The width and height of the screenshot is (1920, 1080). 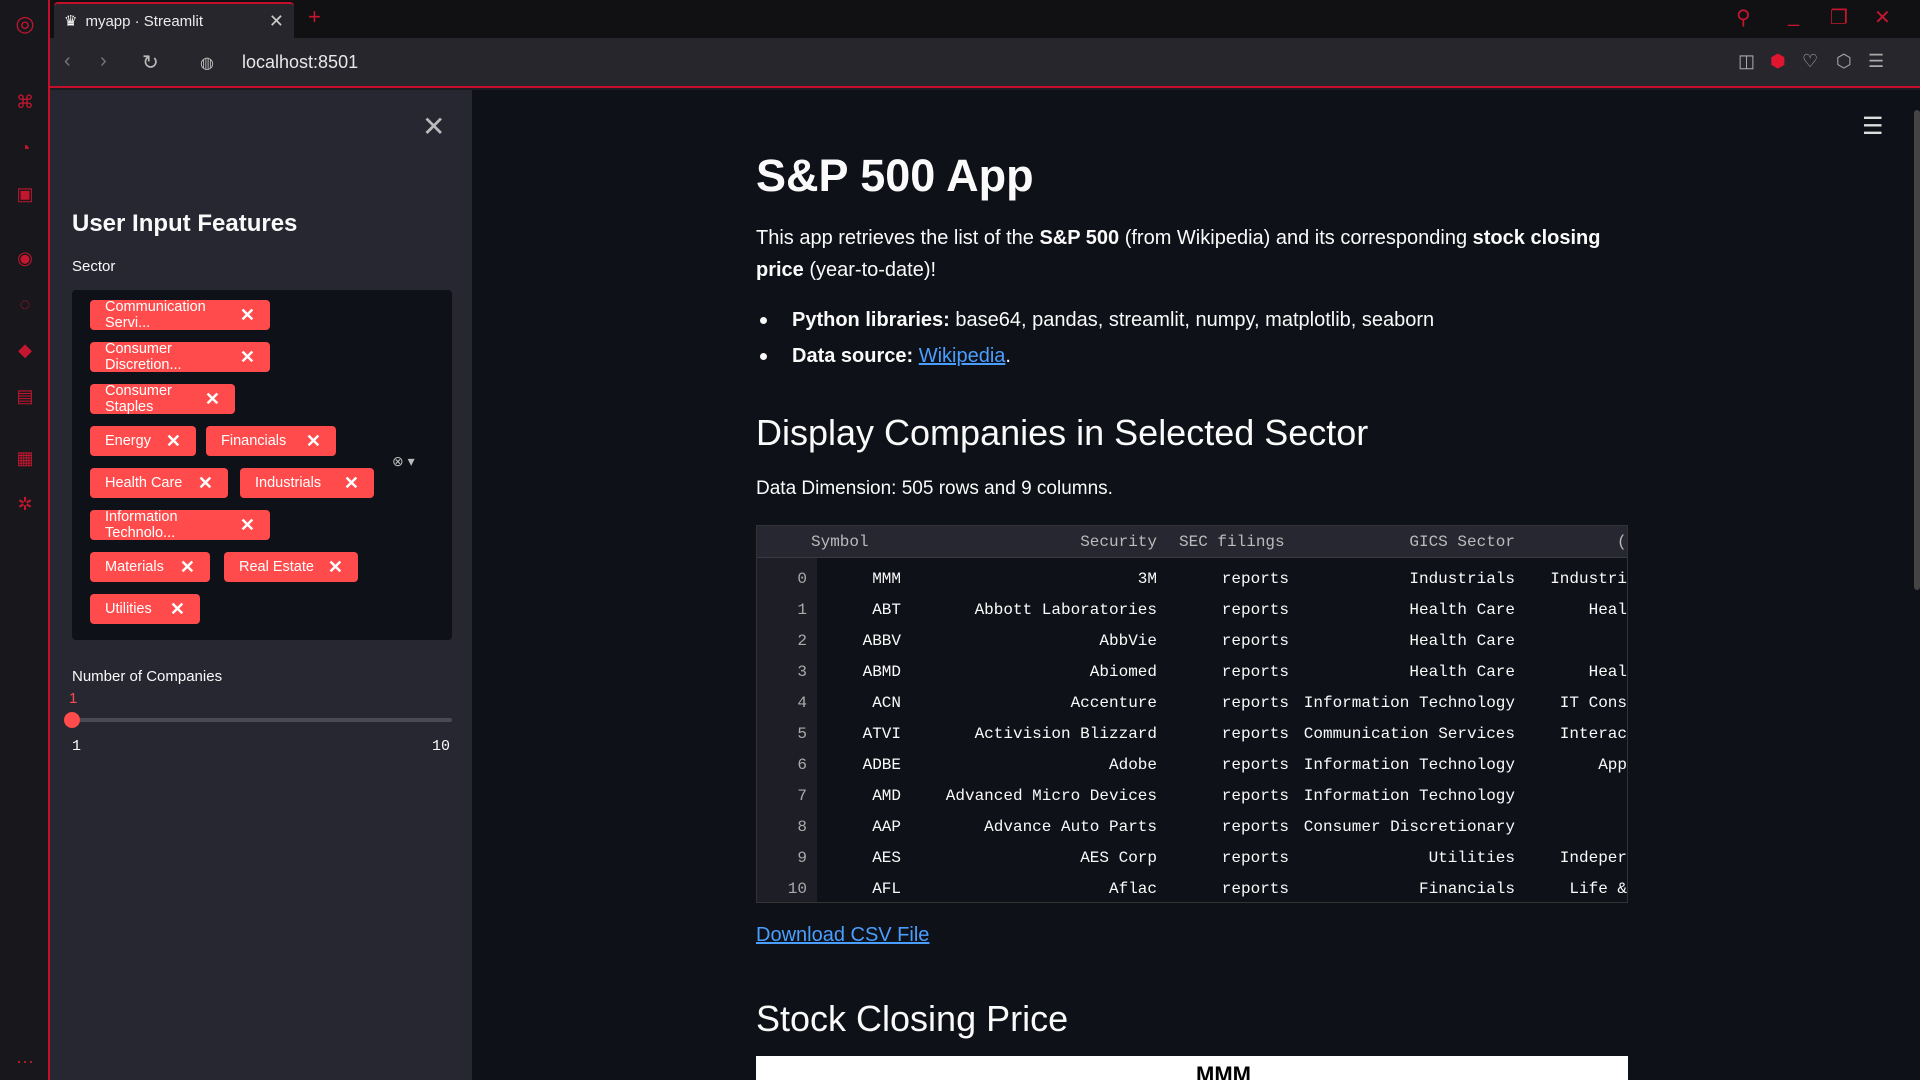 What do you see at coordinates (1575, 889) in the screenshot?
I see `table-cell: Life &` at bounding box center [1575, 889].